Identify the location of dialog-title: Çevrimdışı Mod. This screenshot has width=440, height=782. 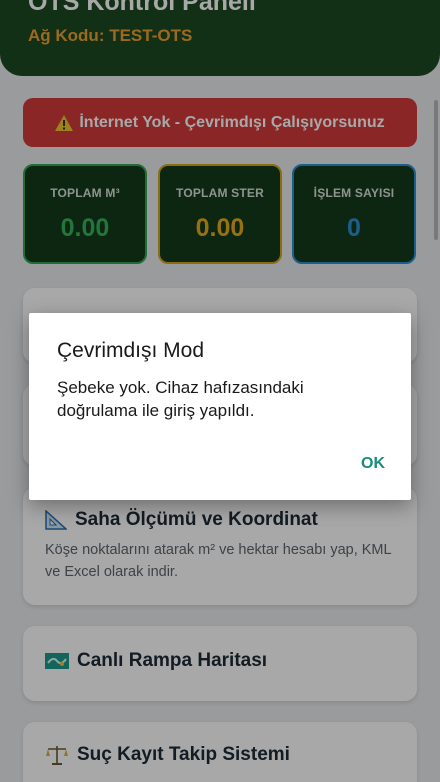
(131, 350).